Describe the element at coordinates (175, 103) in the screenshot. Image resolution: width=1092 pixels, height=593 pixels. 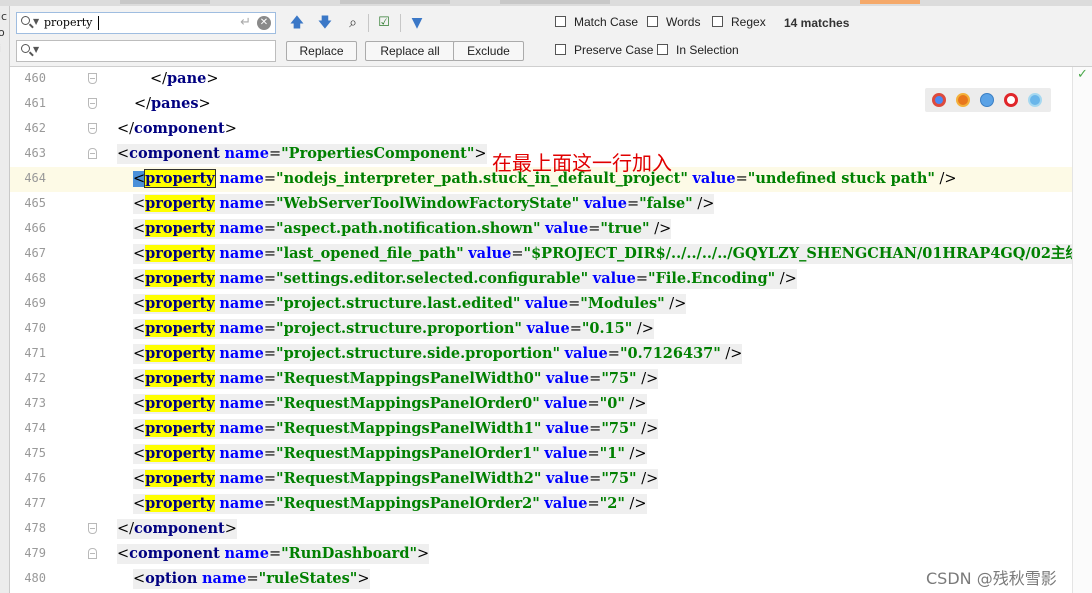
I see `tag-name: panes` at that location.